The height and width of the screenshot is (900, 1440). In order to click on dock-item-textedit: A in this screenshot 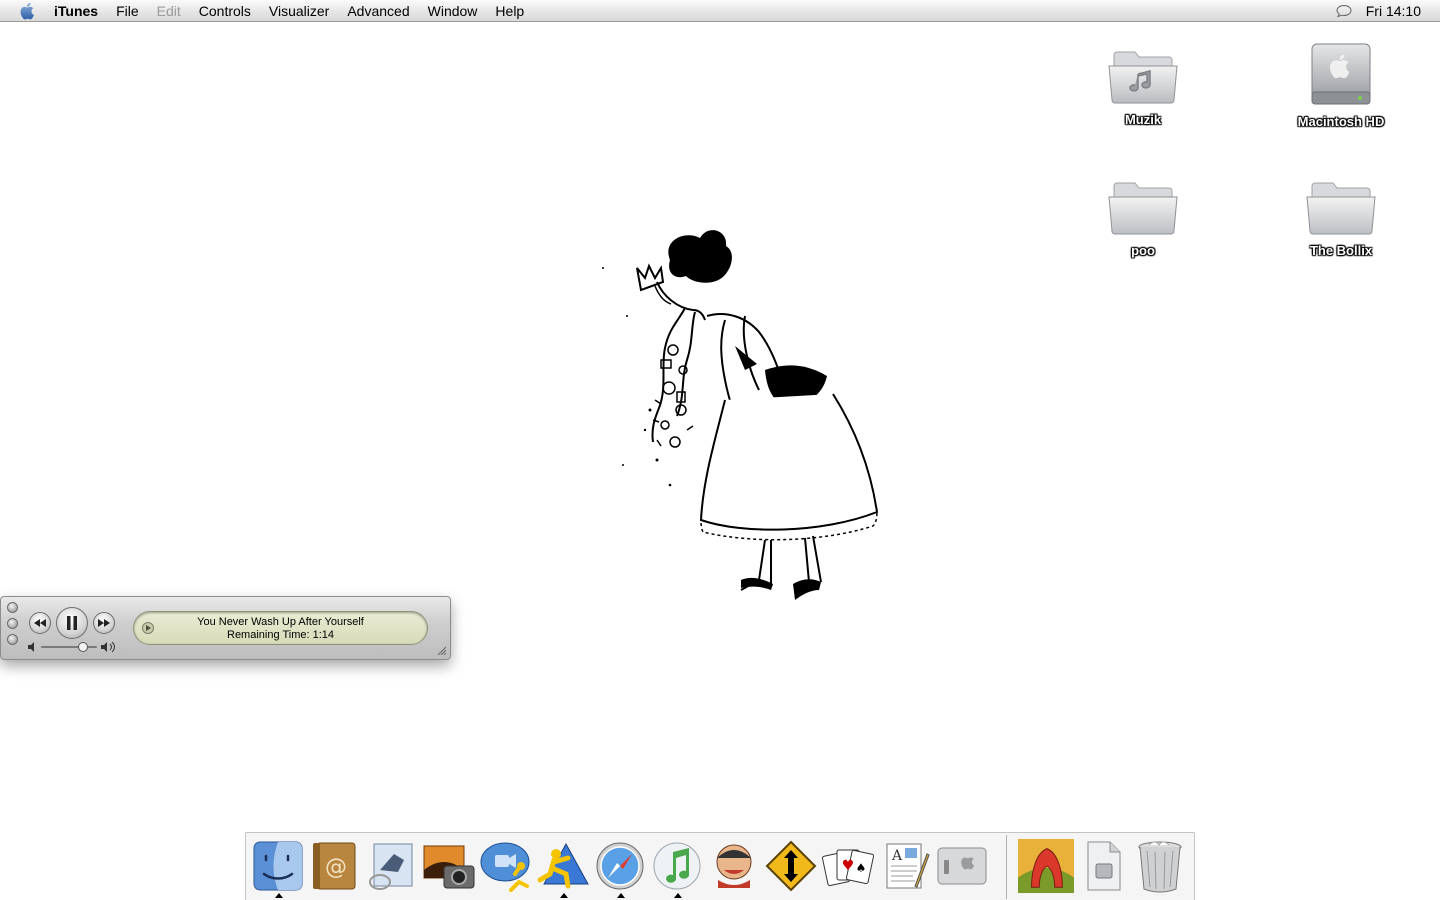, I will do `click(905, 866)`.